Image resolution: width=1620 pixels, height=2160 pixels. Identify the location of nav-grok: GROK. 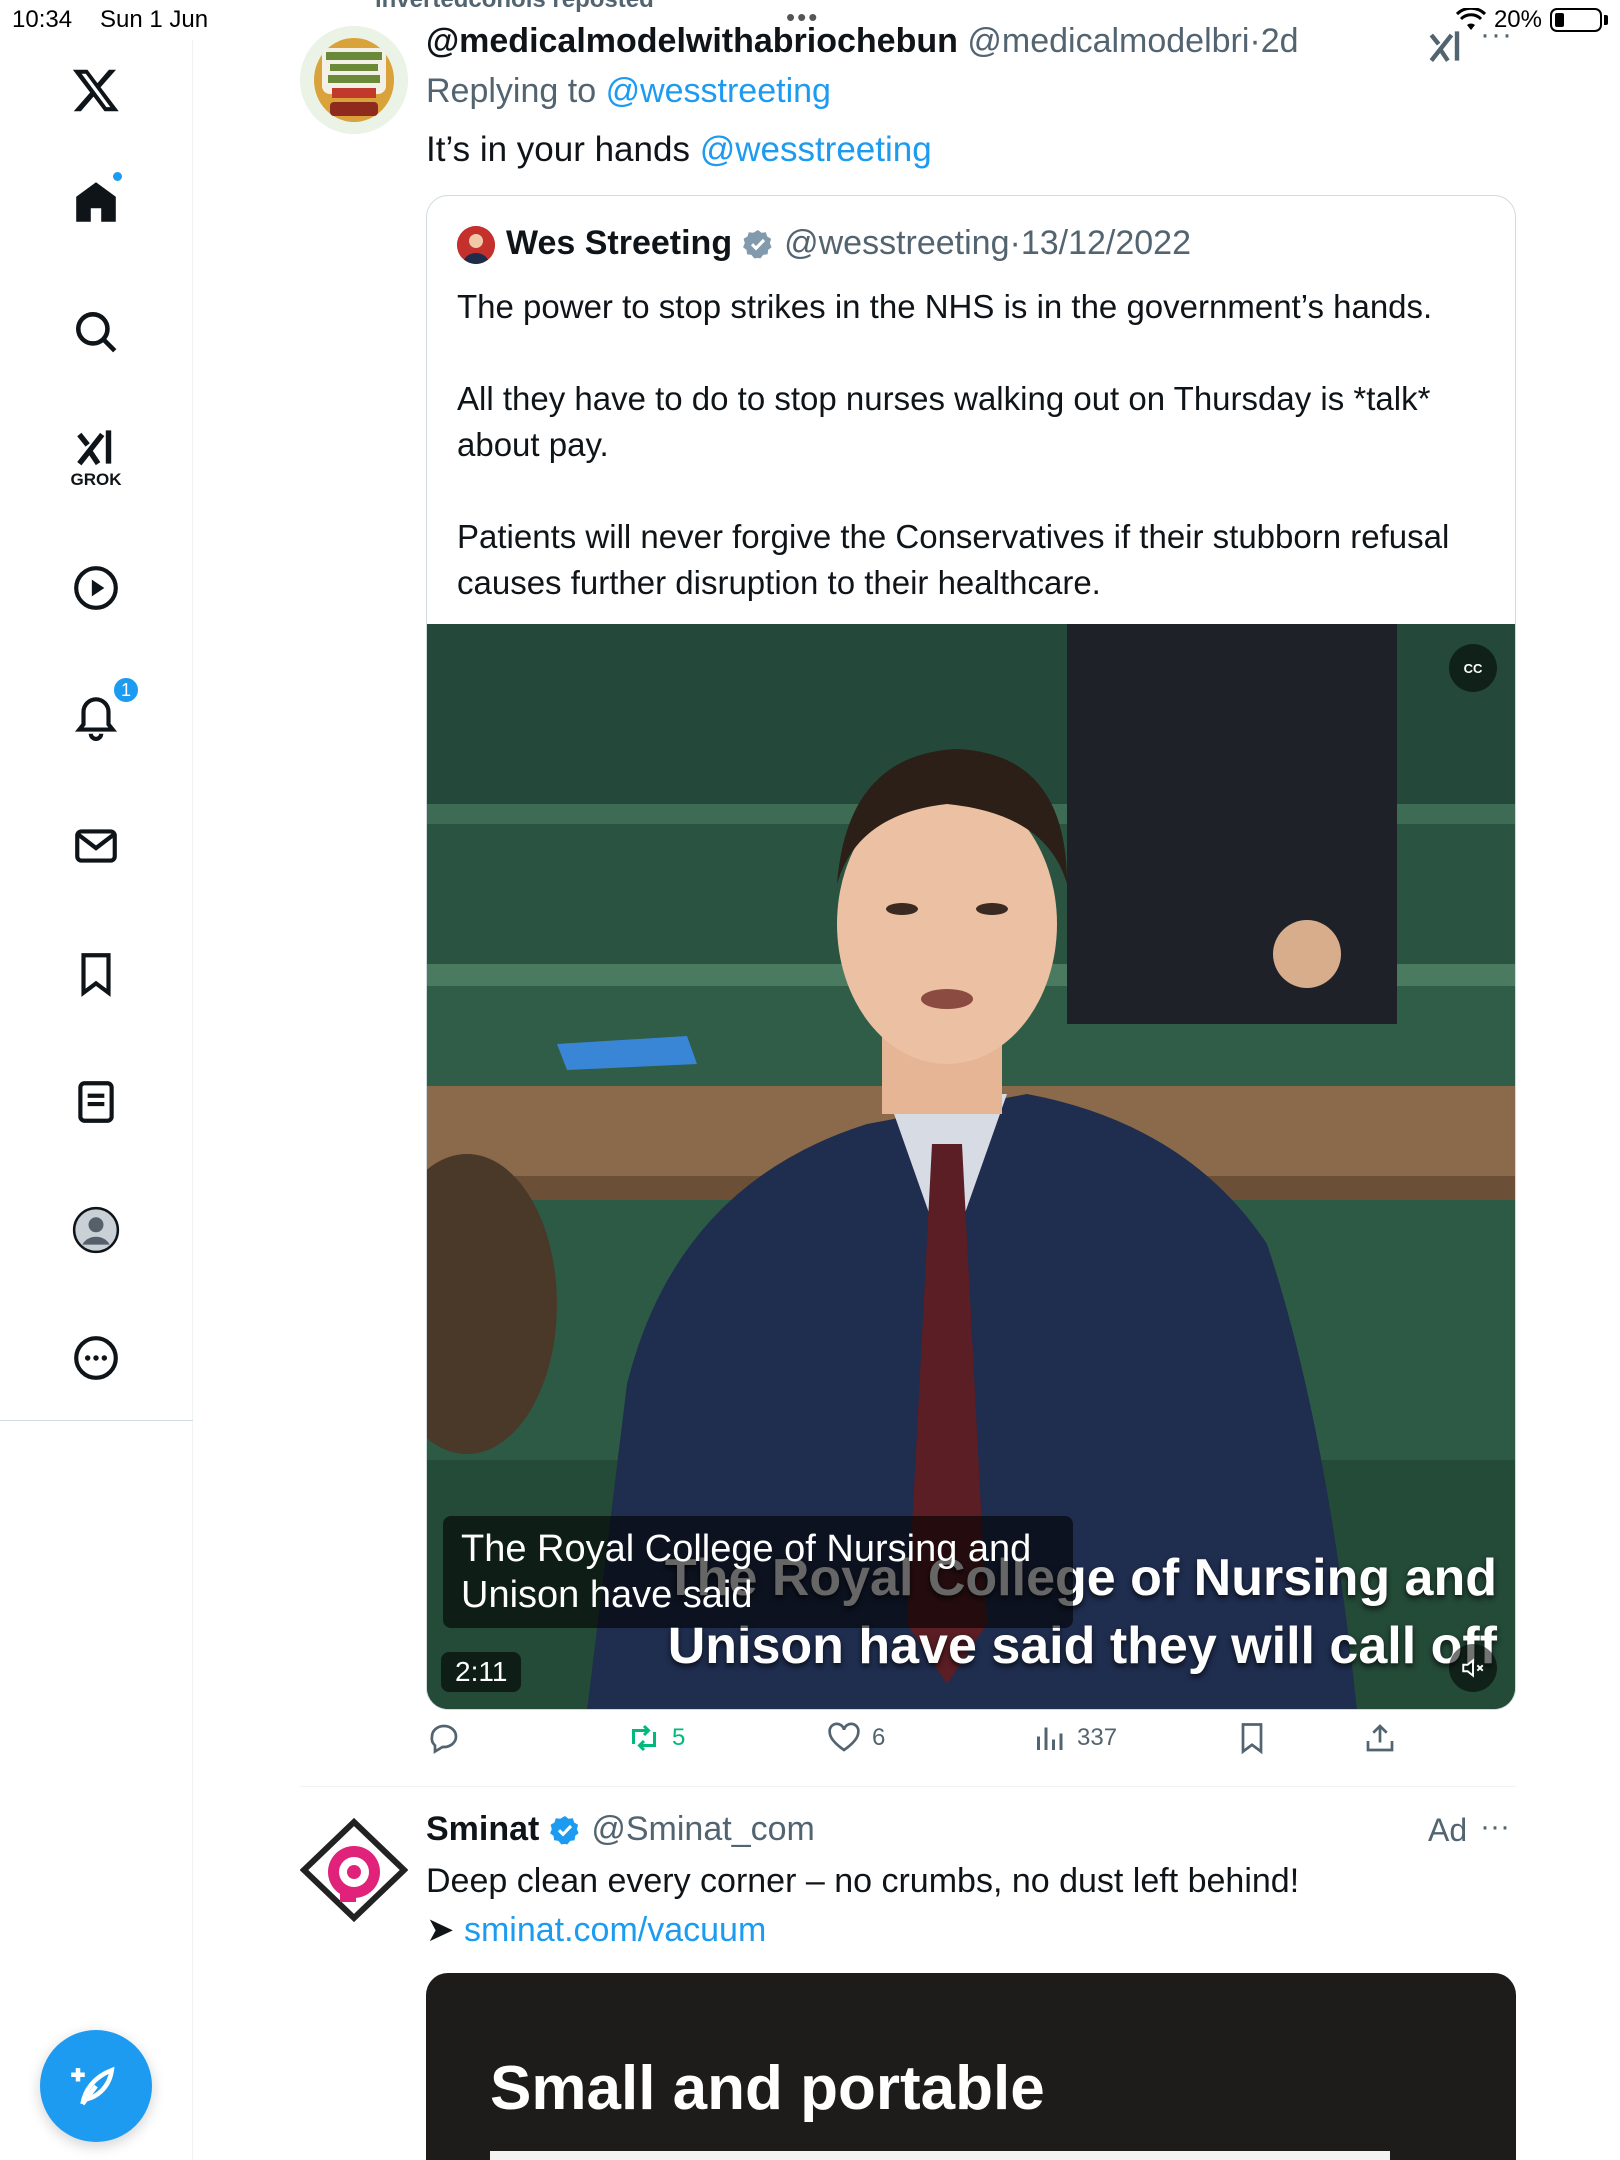
(96, 456).